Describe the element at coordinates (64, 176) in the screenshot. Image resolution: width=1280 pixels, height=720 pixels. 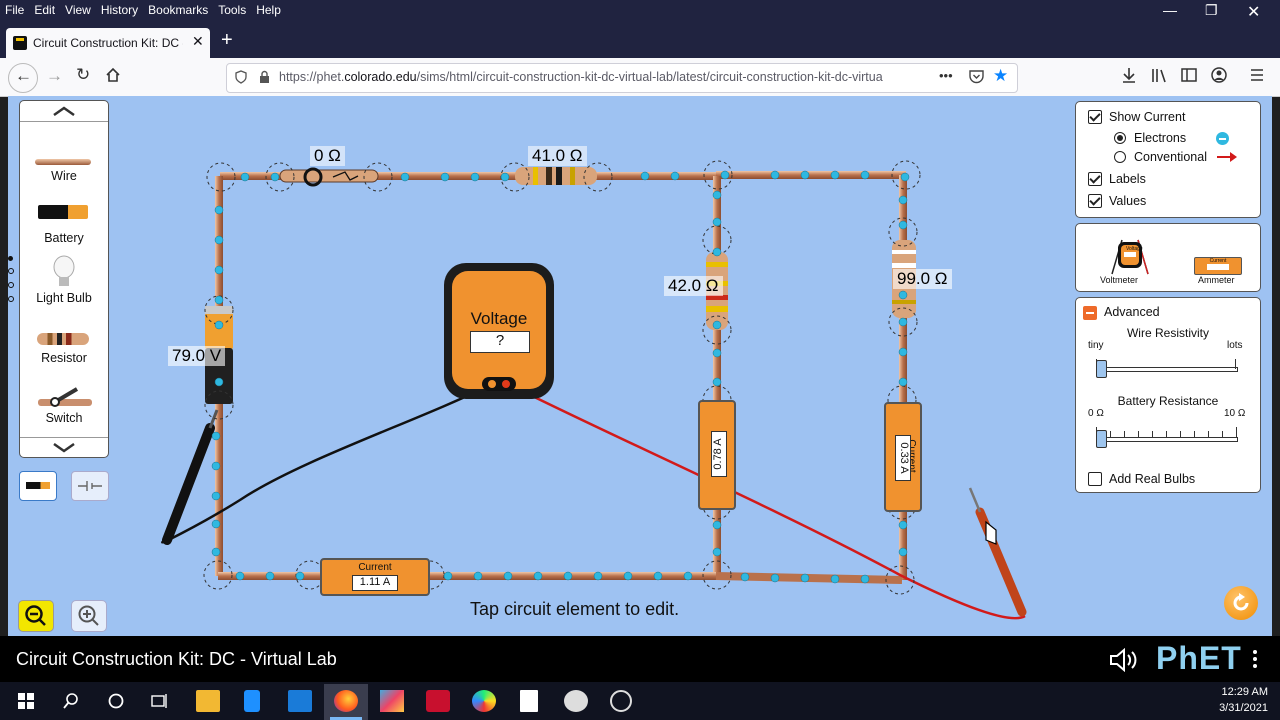
I see `toolbox-item-wire: Wire` at that location.